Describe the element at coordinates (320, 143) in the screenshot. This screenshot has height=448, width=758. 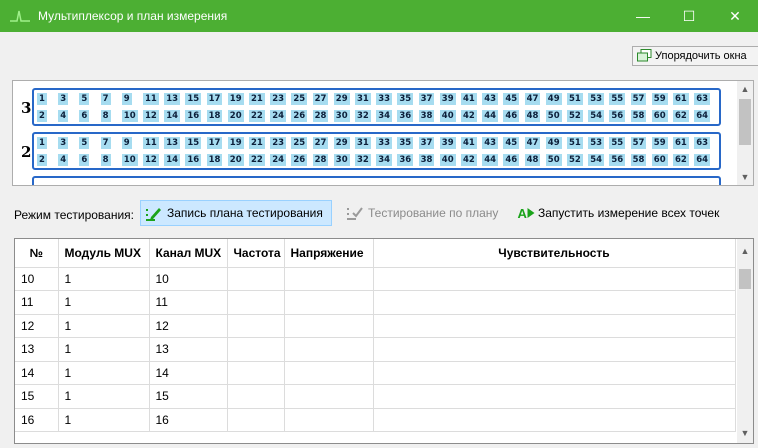
I see `mux-channel-cell: 27` at that location.